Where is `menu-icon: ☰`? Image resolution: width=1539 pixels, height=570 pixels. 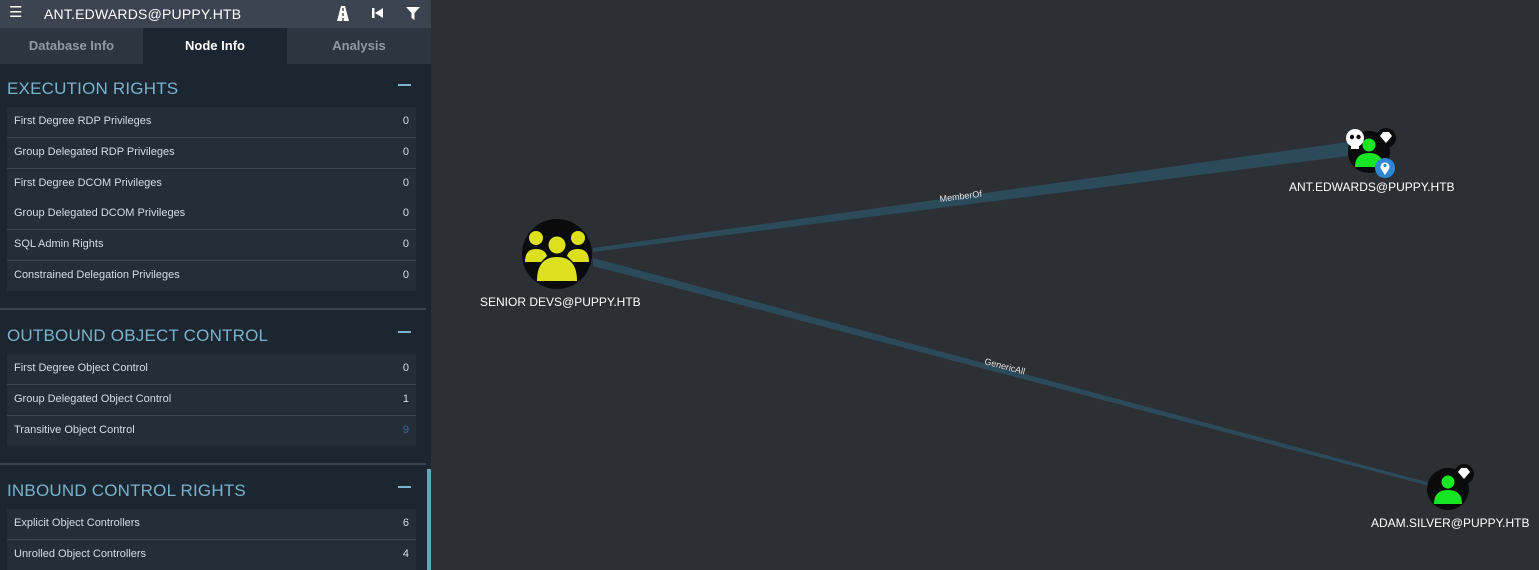 menu-icon: ☰ is located at coordinates (15, 13).